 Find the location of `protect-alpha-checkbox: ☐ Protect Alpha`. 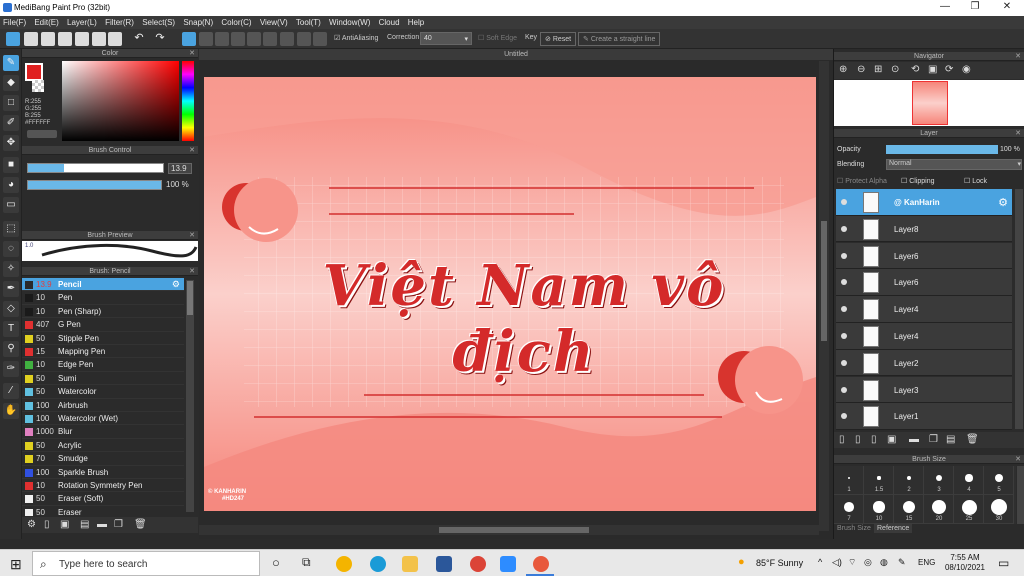

protect-alpha-checkbox: ☐ Protect Alpha is located at coordinates (862, 181).